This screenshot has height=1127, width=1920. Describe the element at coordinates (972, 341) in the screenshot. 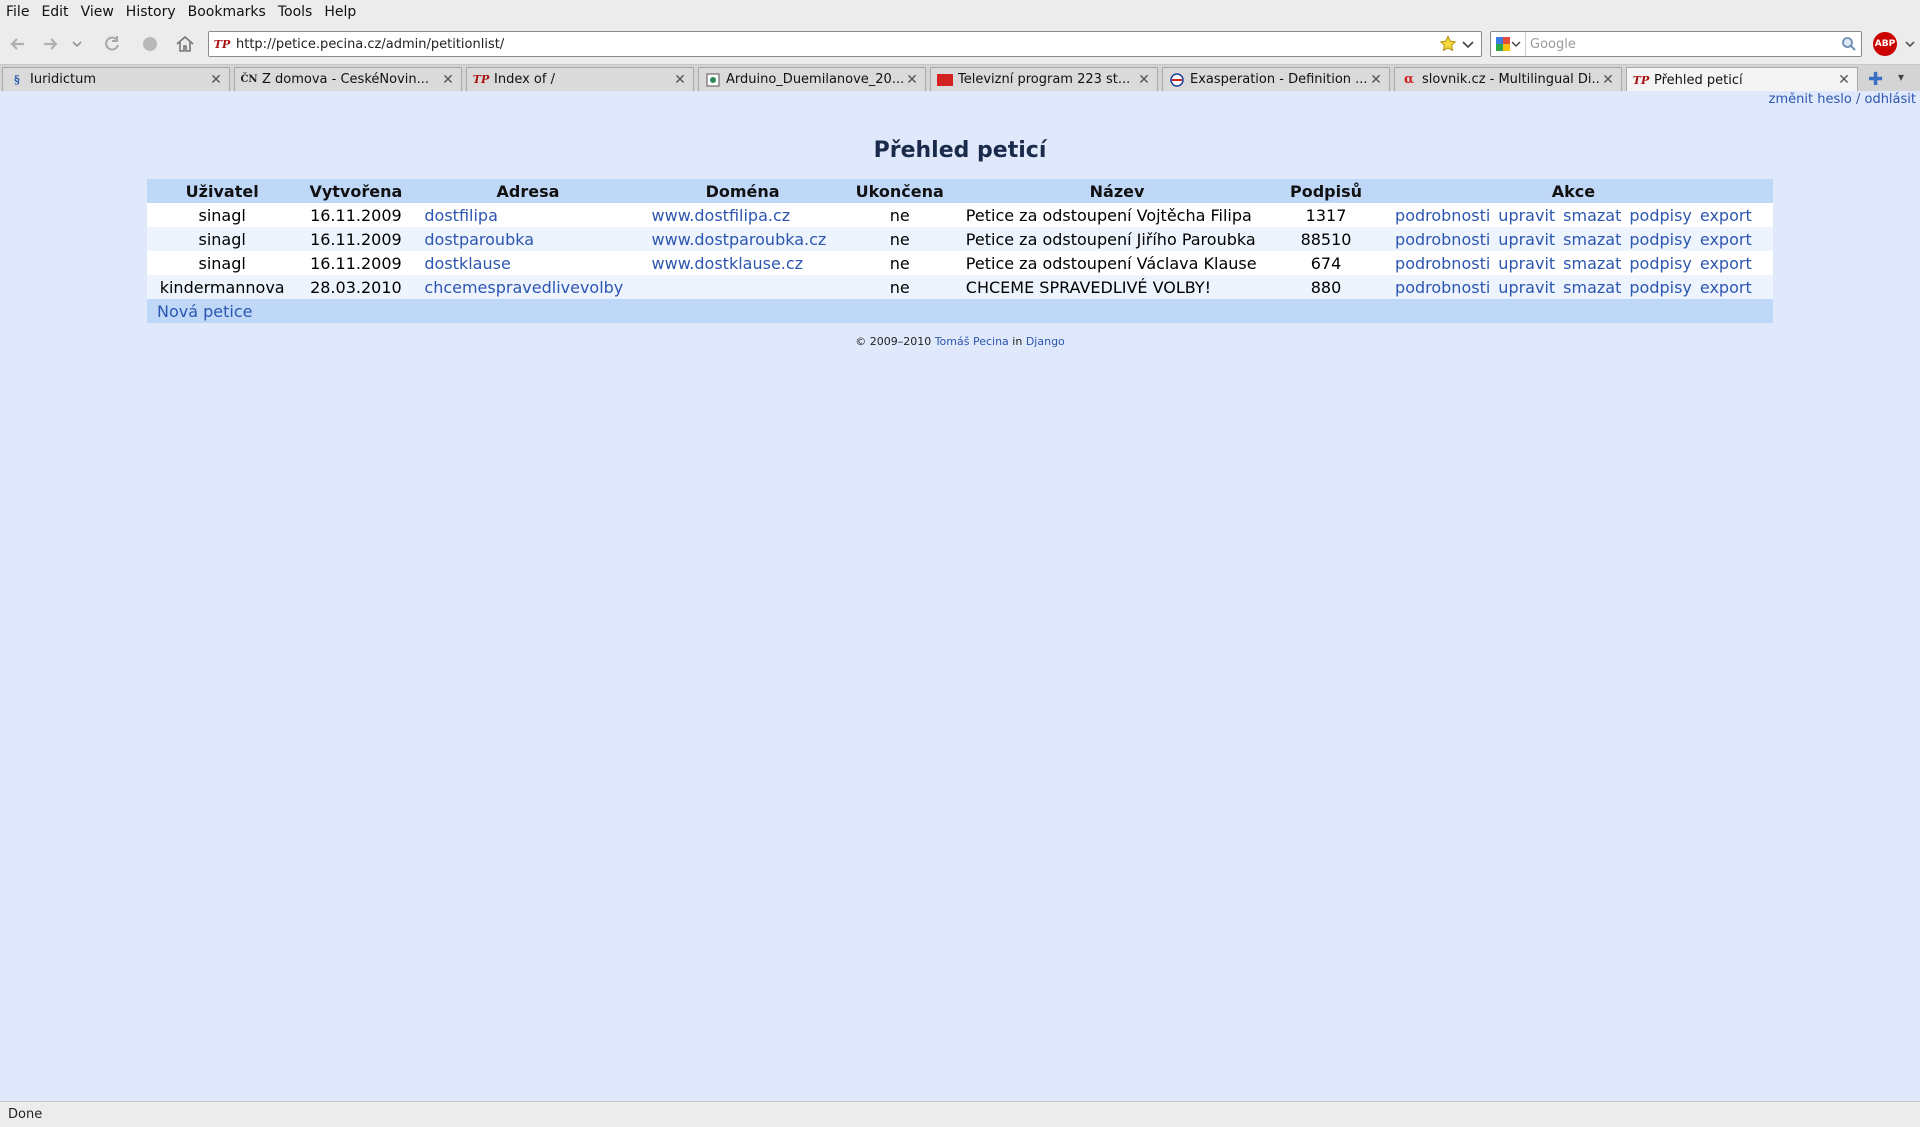

I see `author-link: Tomáš Pecina` at that location.